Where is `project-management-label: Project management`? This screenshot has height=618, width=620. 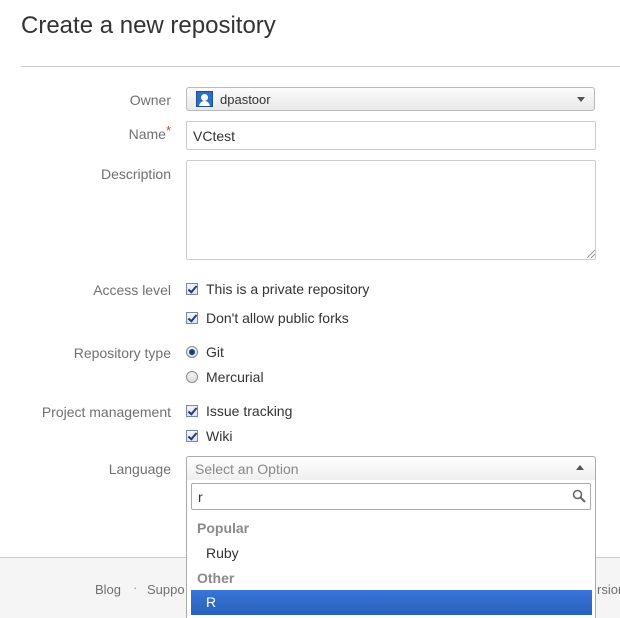
project-management-label: Project management is located at coordinates (106, 412).